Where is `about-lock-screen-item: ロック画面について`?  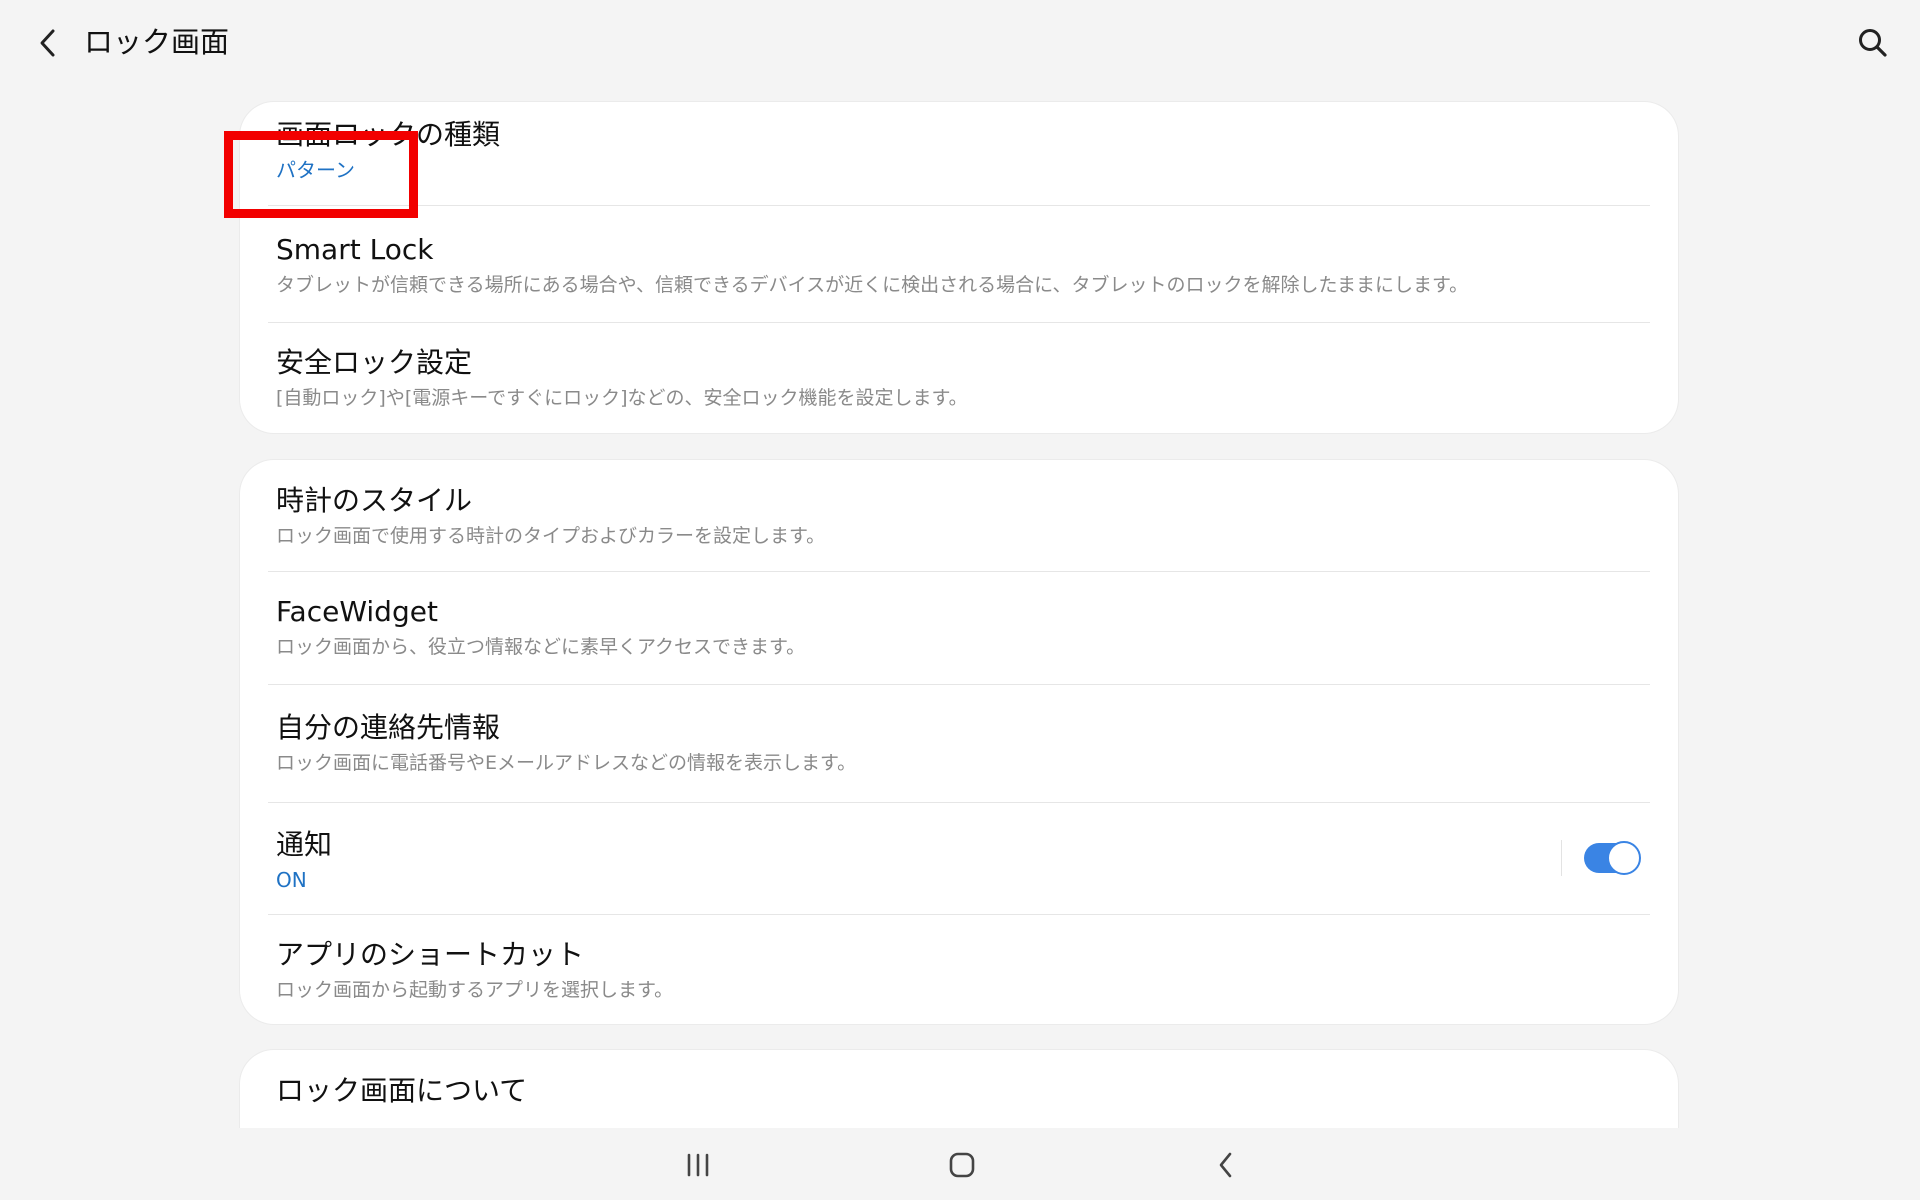
about-lock-screen-item: ロック画面について is located at coordinates (959, 1089).